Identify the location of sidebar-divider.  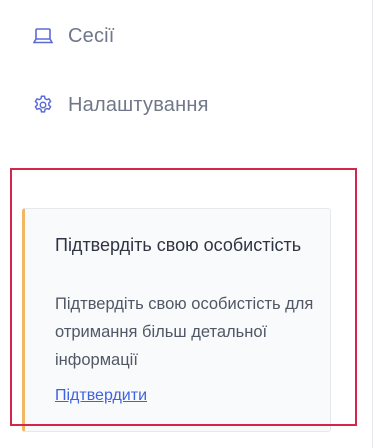
(372, 224).